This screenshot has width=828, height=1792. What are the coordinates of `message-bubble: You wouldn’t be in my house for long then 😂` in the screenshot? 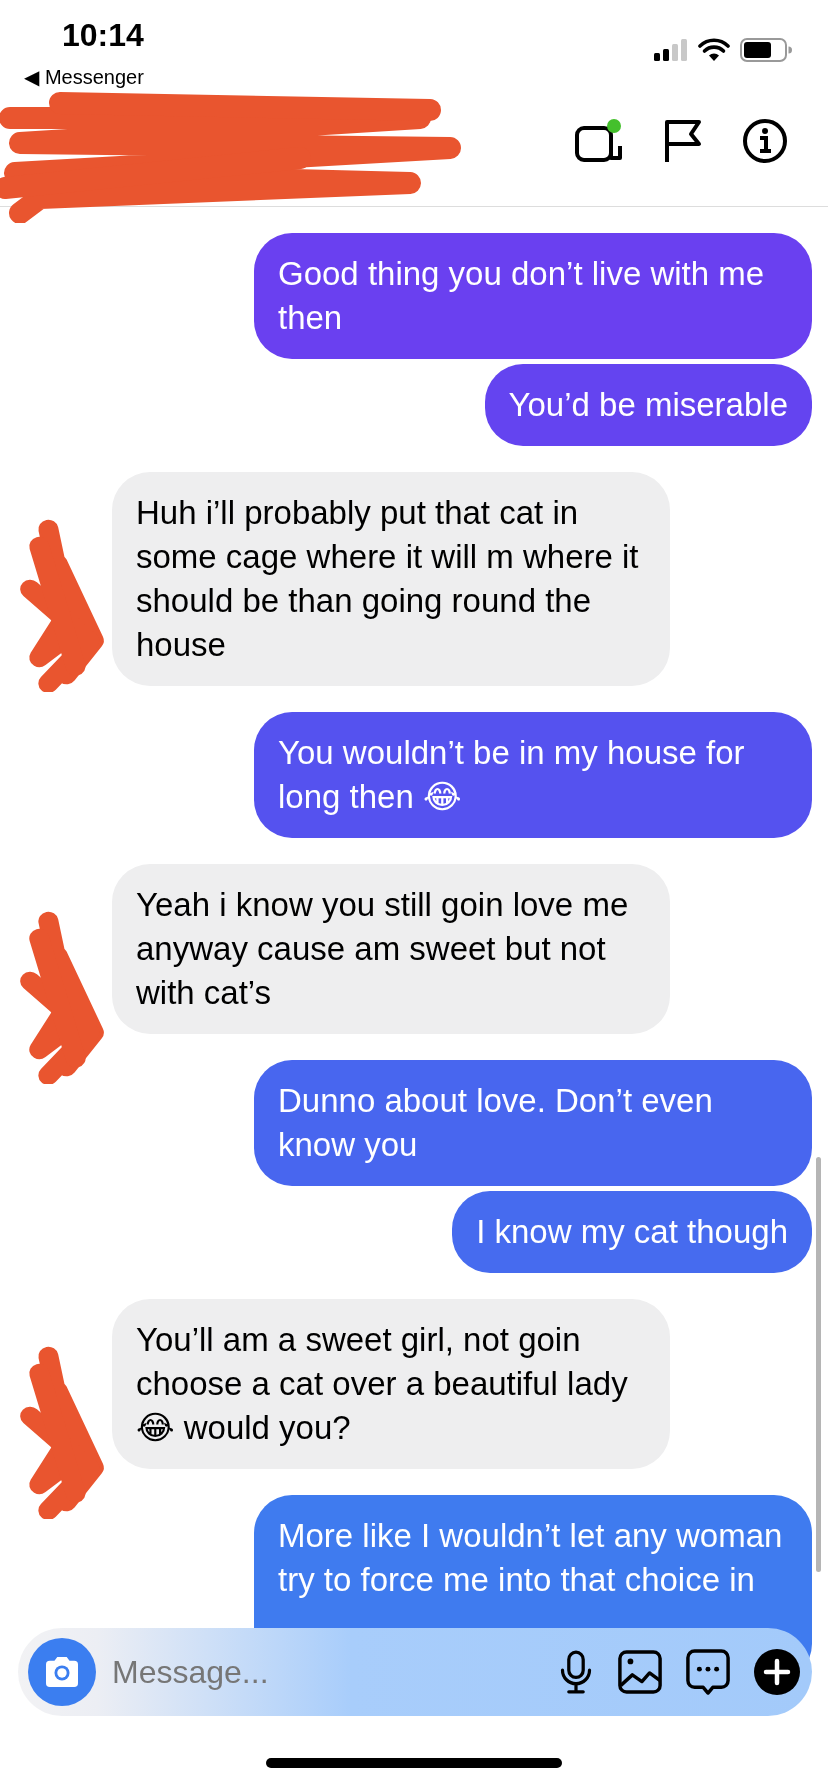 It's located at (533, 775).